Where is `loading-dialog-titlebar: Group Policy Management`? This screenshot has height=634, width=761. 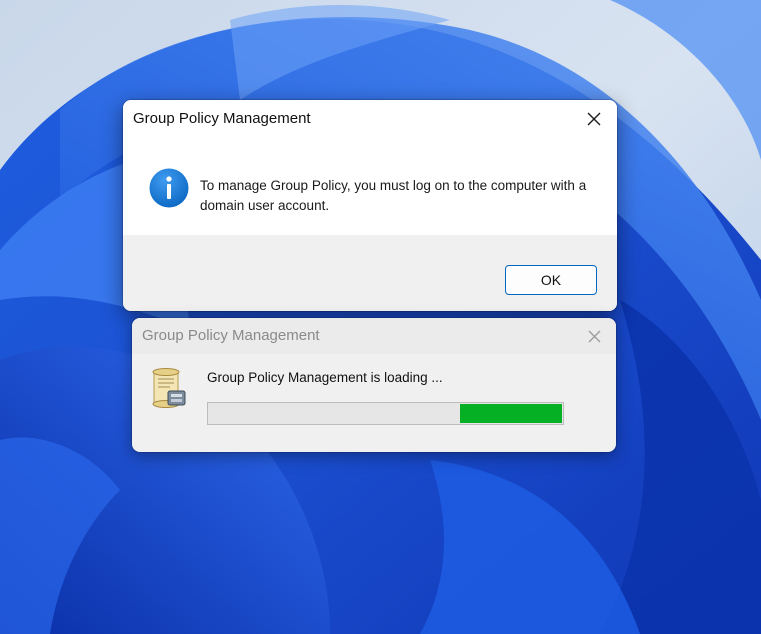 loading-dialog-titlebar: Group Policy Management is located at coordinates (374, 336).